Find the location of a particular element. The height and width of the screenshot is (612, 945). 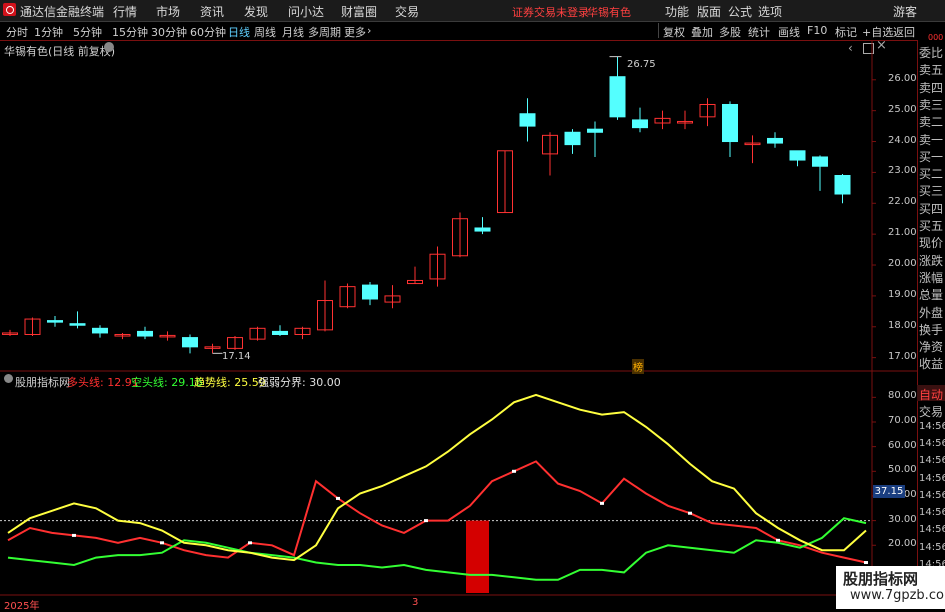

price-tick-label: 21.00 is located at coordinates (902, 233).